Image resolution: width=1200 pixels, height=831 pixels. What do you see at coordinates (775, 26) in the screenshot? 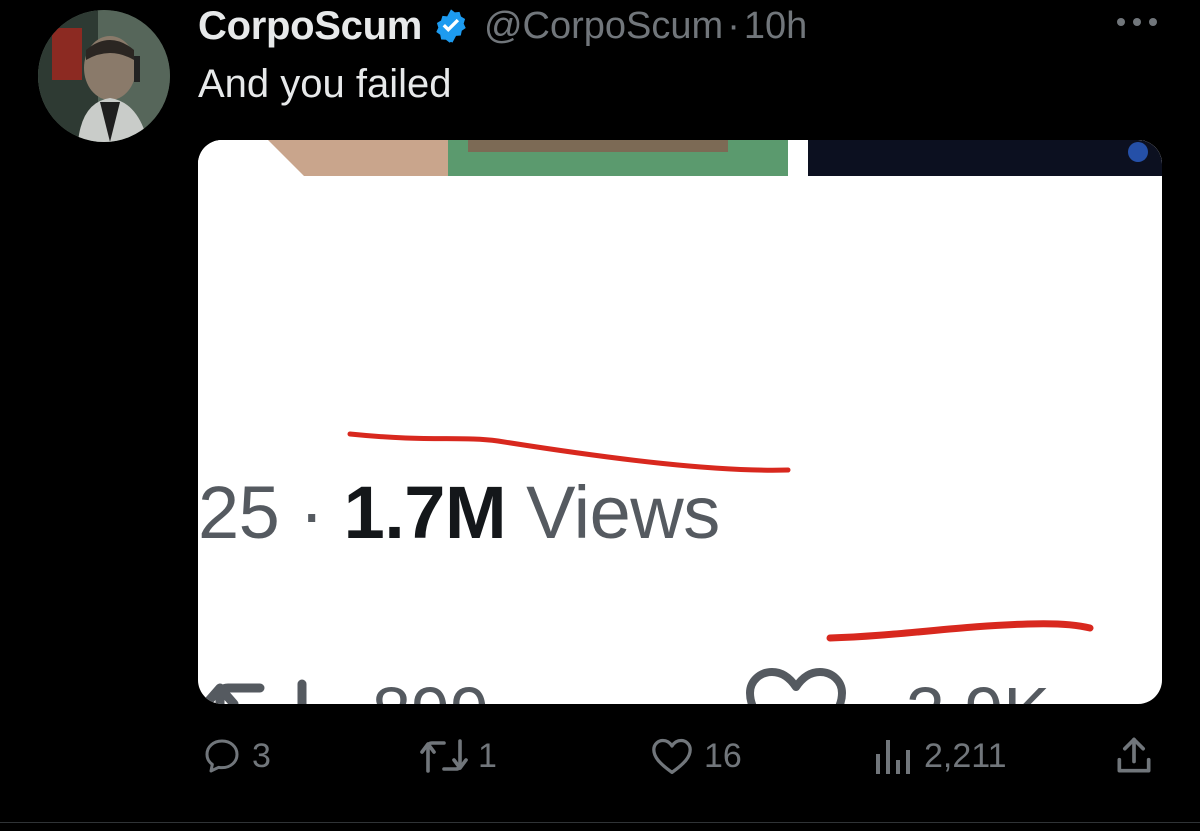
I see `timestamp: 10h` at bounding box center [775, 26].